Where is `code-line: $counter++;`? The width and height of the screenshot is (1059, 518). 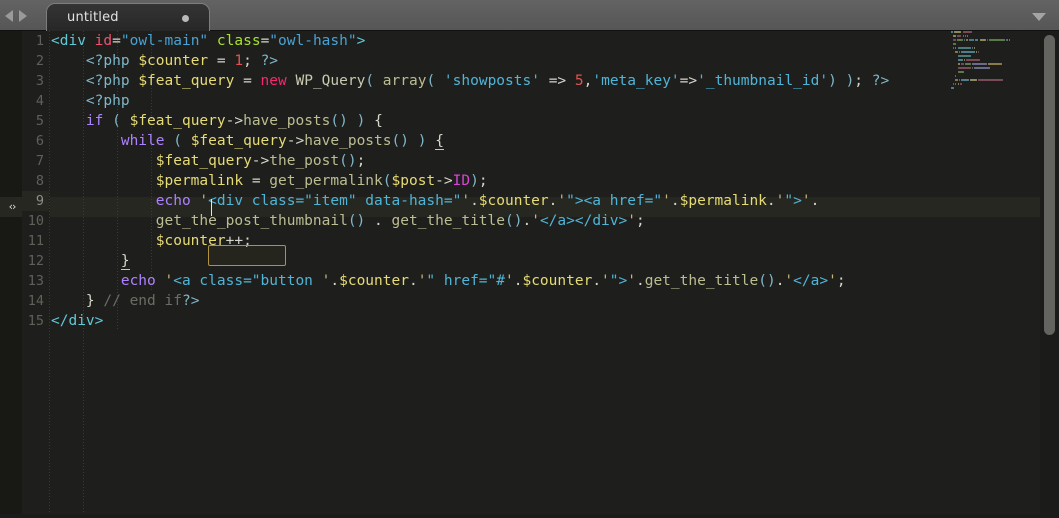
code-line: $counter++; is located at coordinates (545, 241).